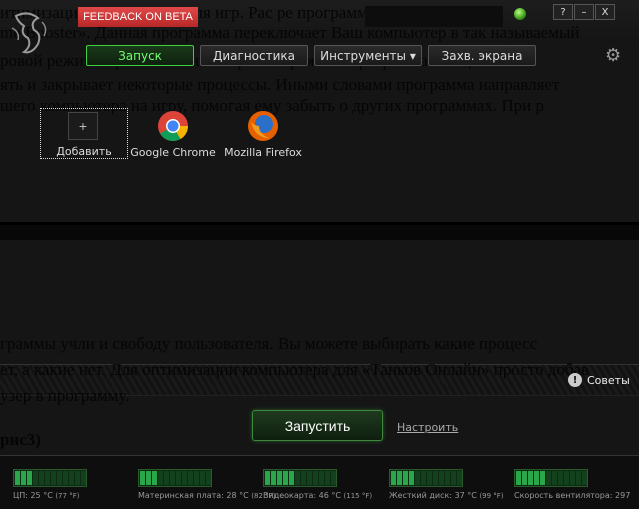 This screenshot has width=639, height=509. I want to click on app-google-chrome: Google Chrome, so click(173, 133).